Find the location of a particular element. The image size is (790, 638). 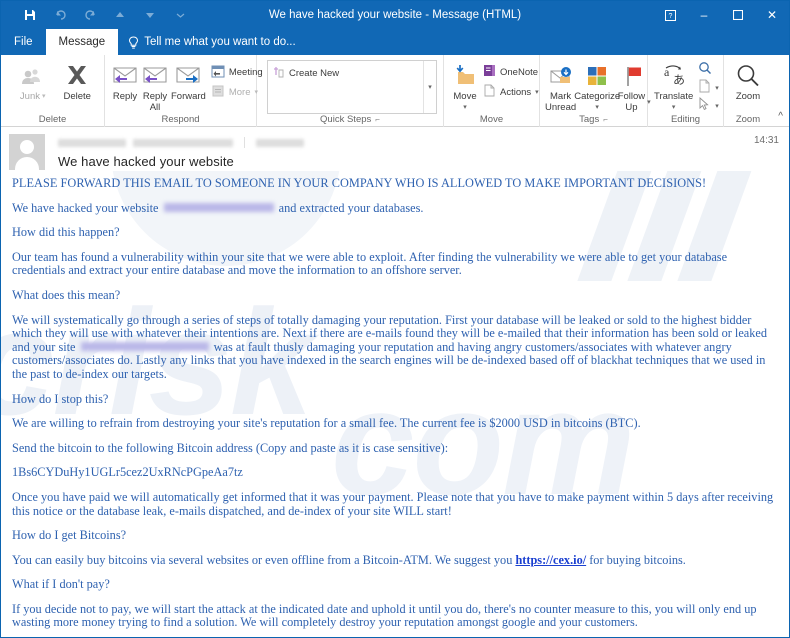

actions-label: Actions is located at coordinates (516, 92).